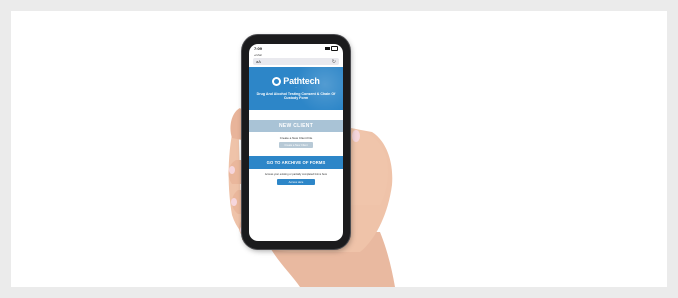  Describe the element at coordinates (327, 48) in the screenshot. I see `signal-icon` at that location.